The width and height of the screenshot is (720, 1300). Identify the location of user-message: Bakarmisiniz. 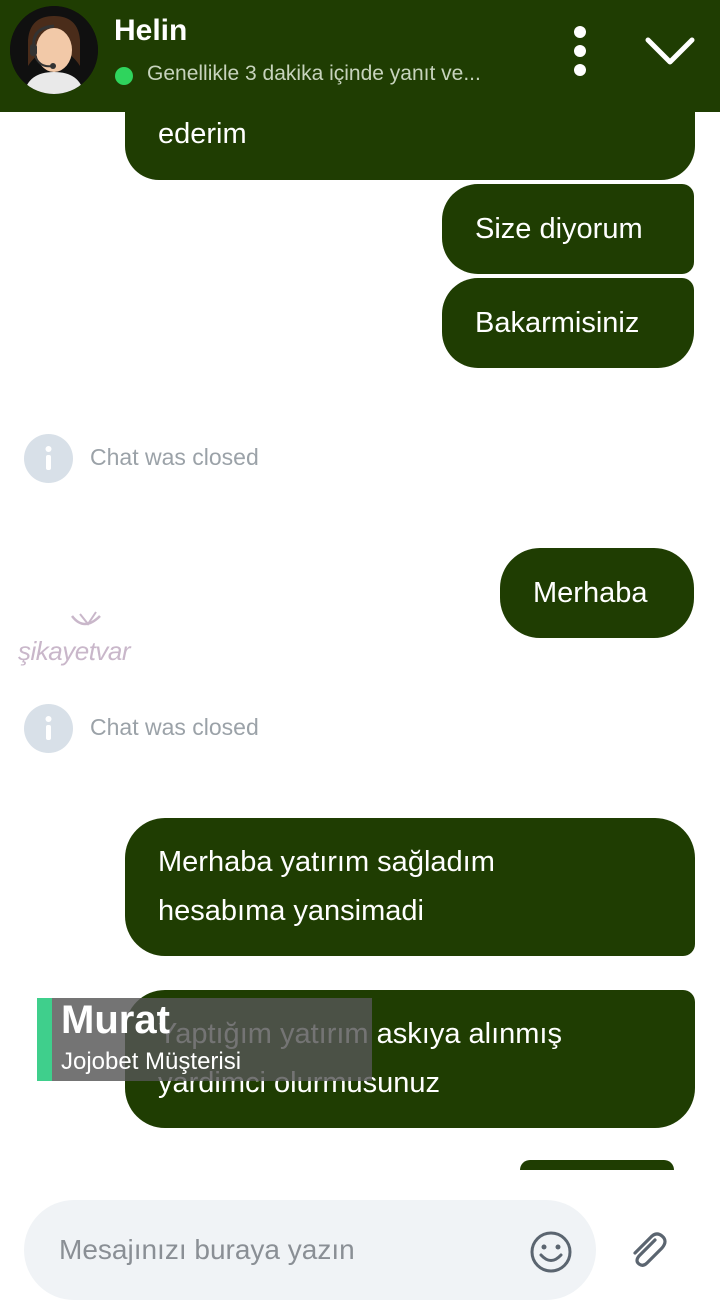
(568, 323).